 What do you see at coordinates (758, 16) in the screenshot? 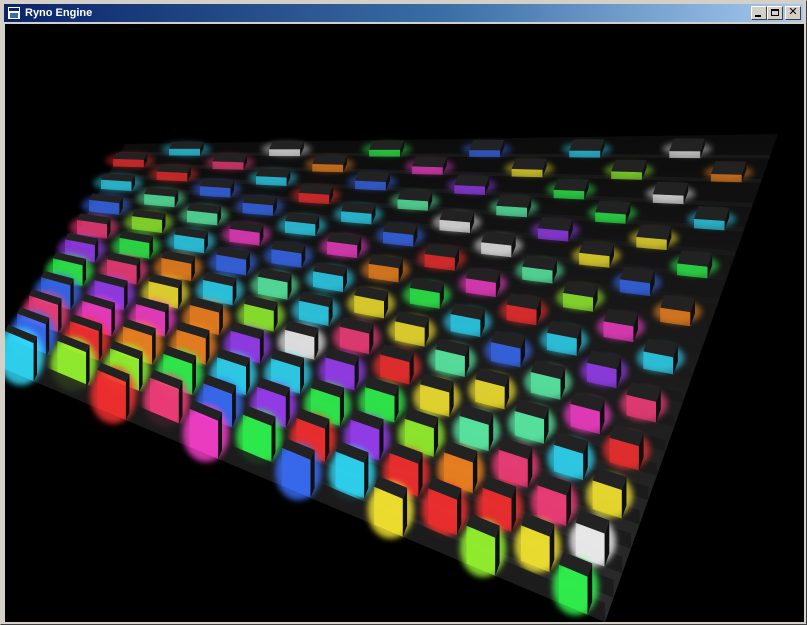
I see `minimize-icon` at bounding box center [758, 16].